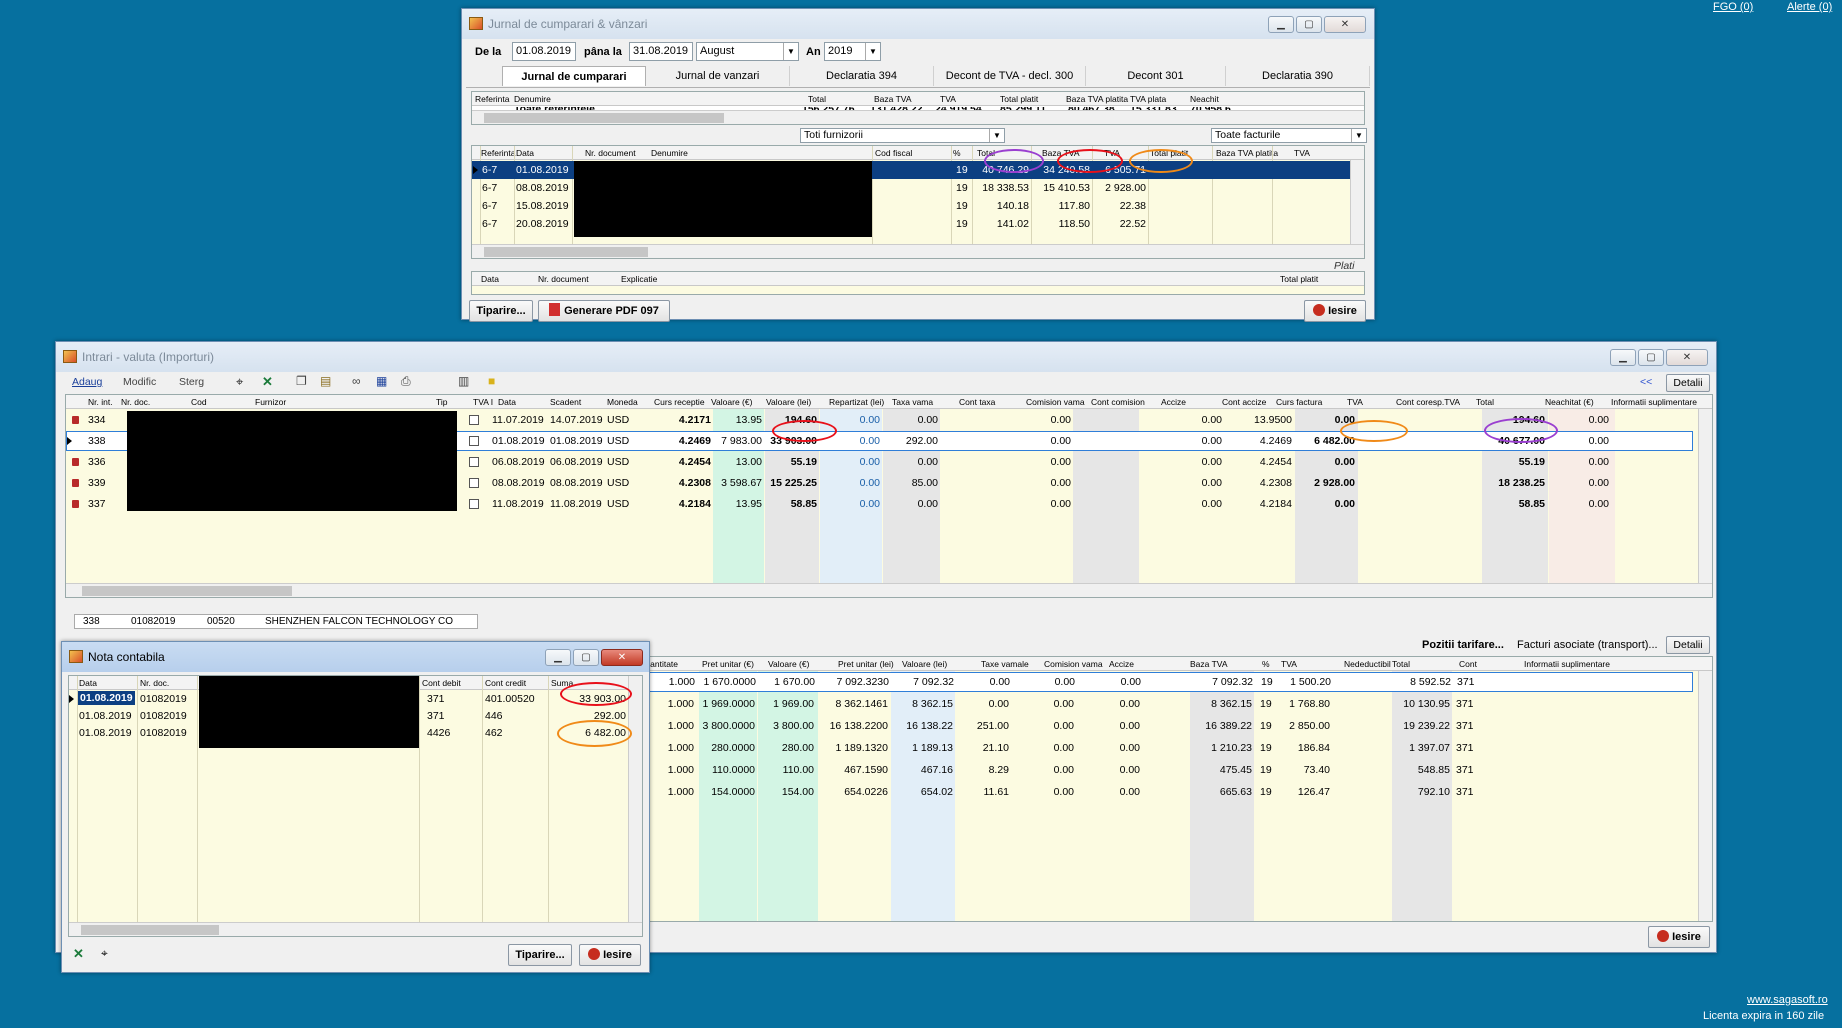 The height and width of the screenshot is (1028, 1842). Describe the element at coordinates (886, 357) in the screenshot. I see `intrari-titlebar: Intrari - valuta (Importuri) ▁ ▢ ✕` at that location.